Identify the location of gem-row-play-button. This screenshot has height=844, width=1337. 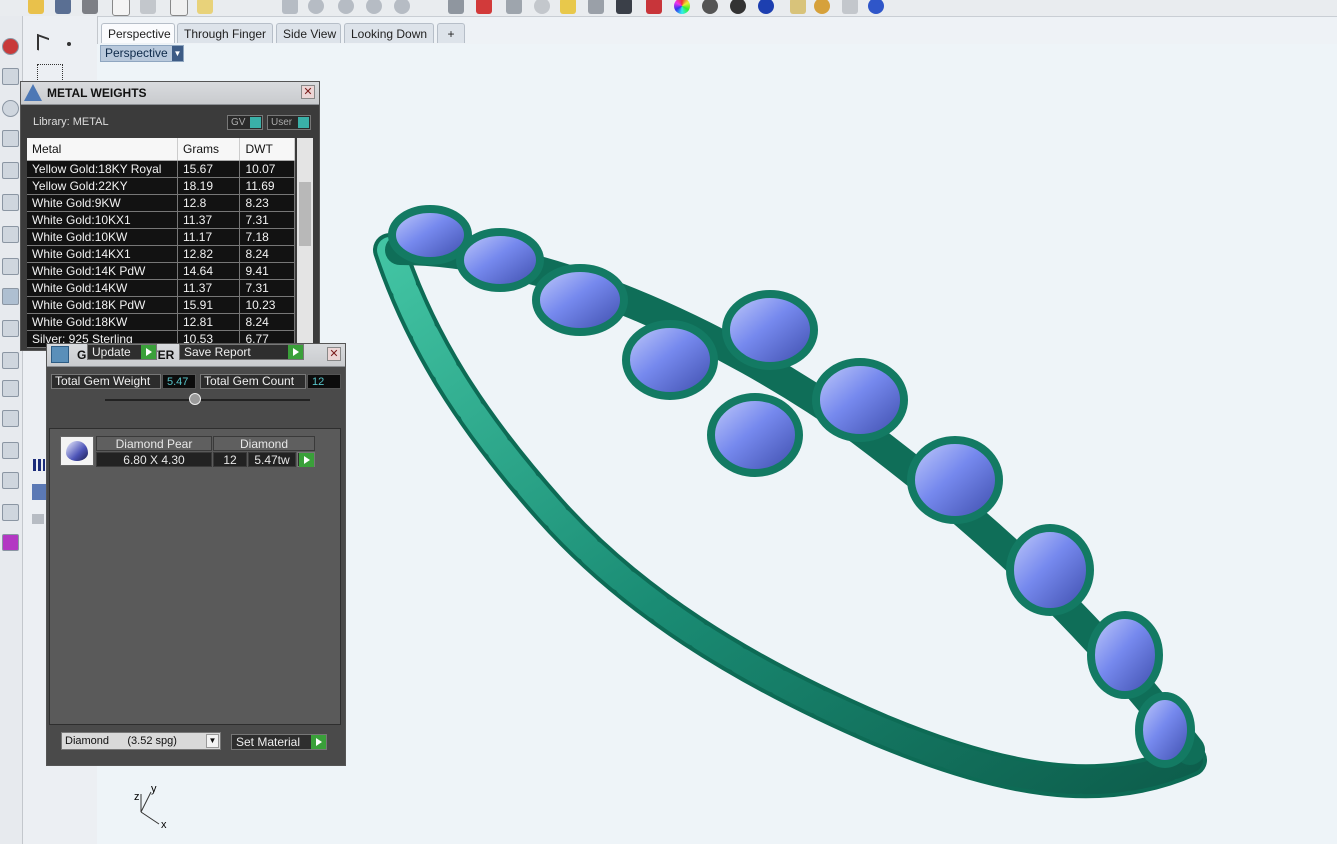
(306, 459).